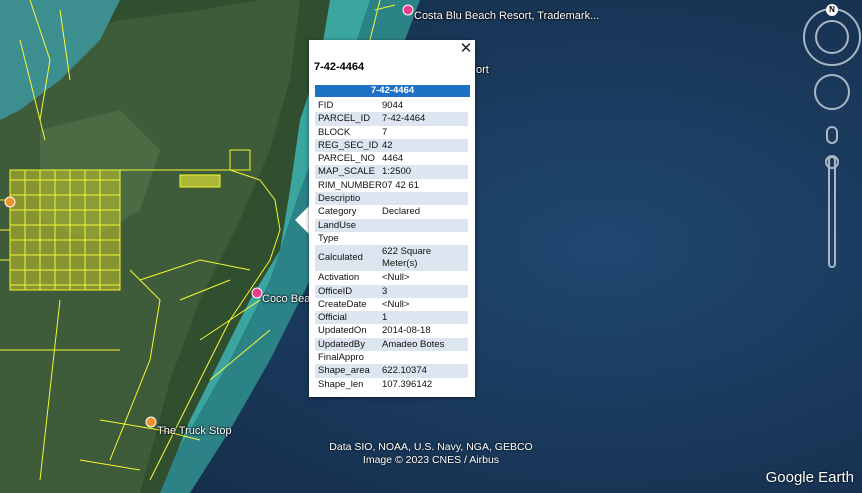 This screenshot has width=862, height=493. I want to click on row-key: PARCEL_ID, so click(344, 119).